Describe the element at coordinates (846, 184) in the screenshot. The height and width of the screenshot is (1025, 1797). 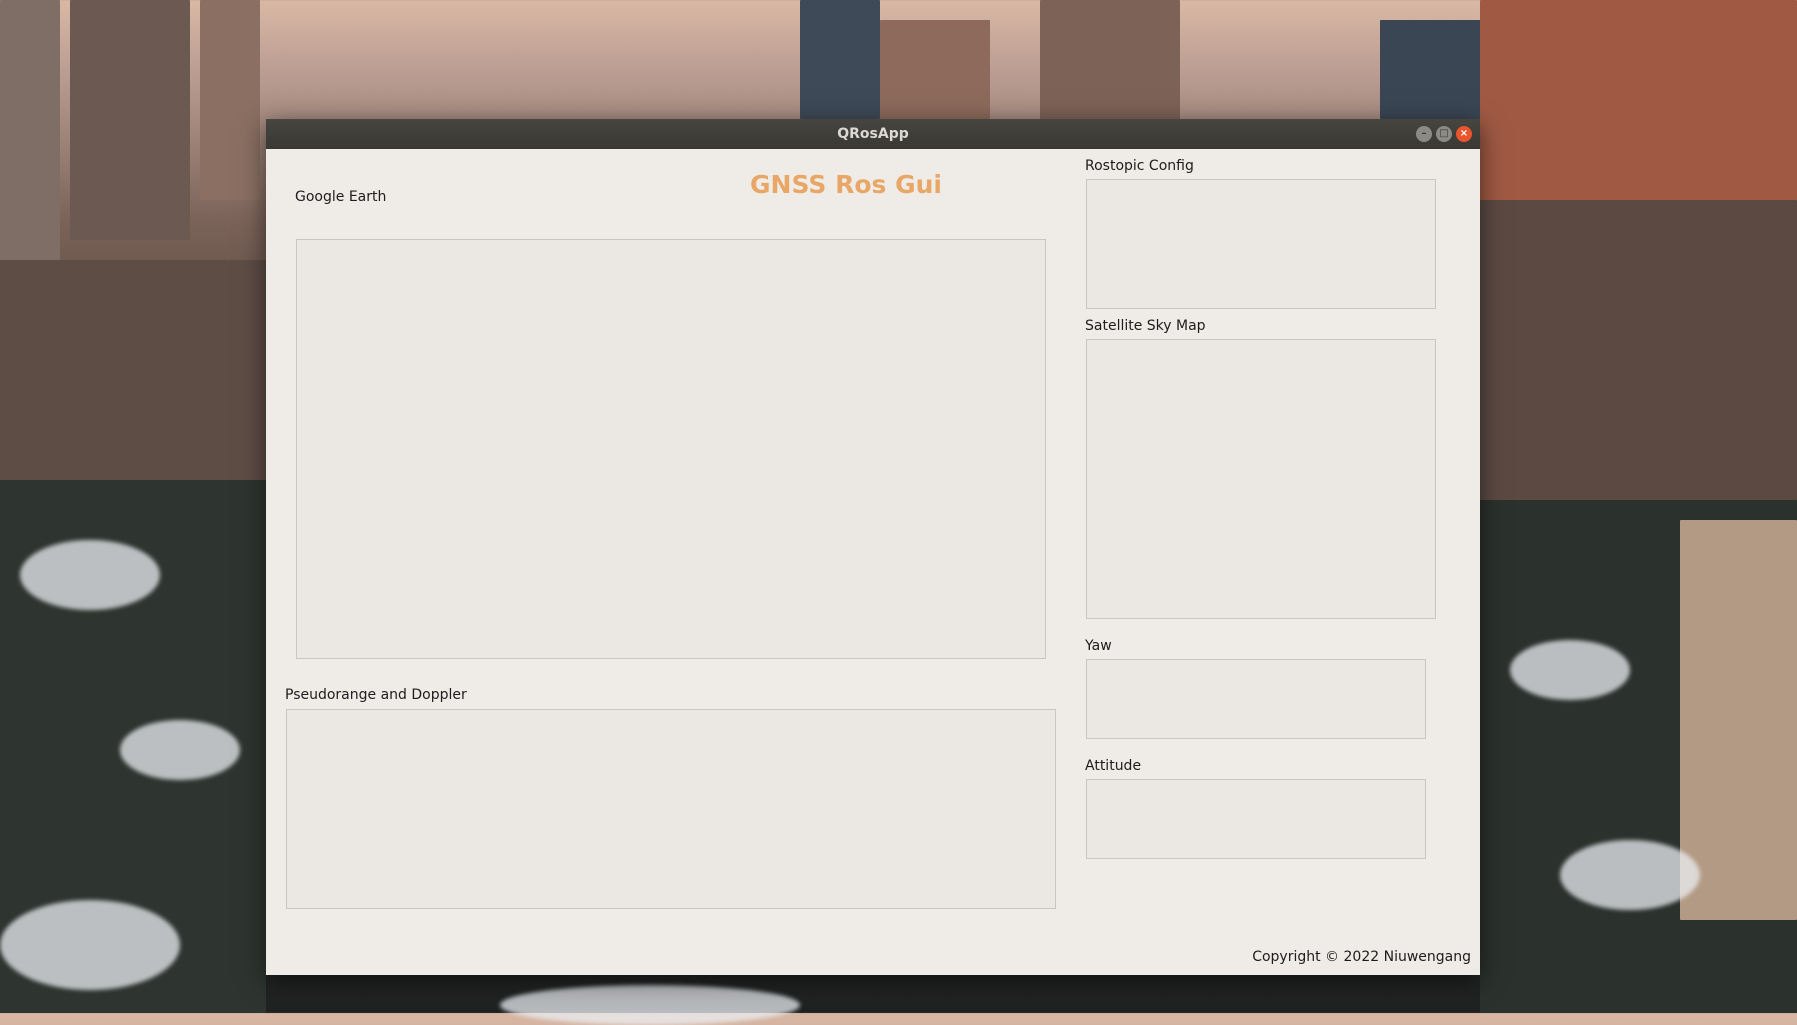
I see `app-heading: GNSS Ros Gui` at that location.